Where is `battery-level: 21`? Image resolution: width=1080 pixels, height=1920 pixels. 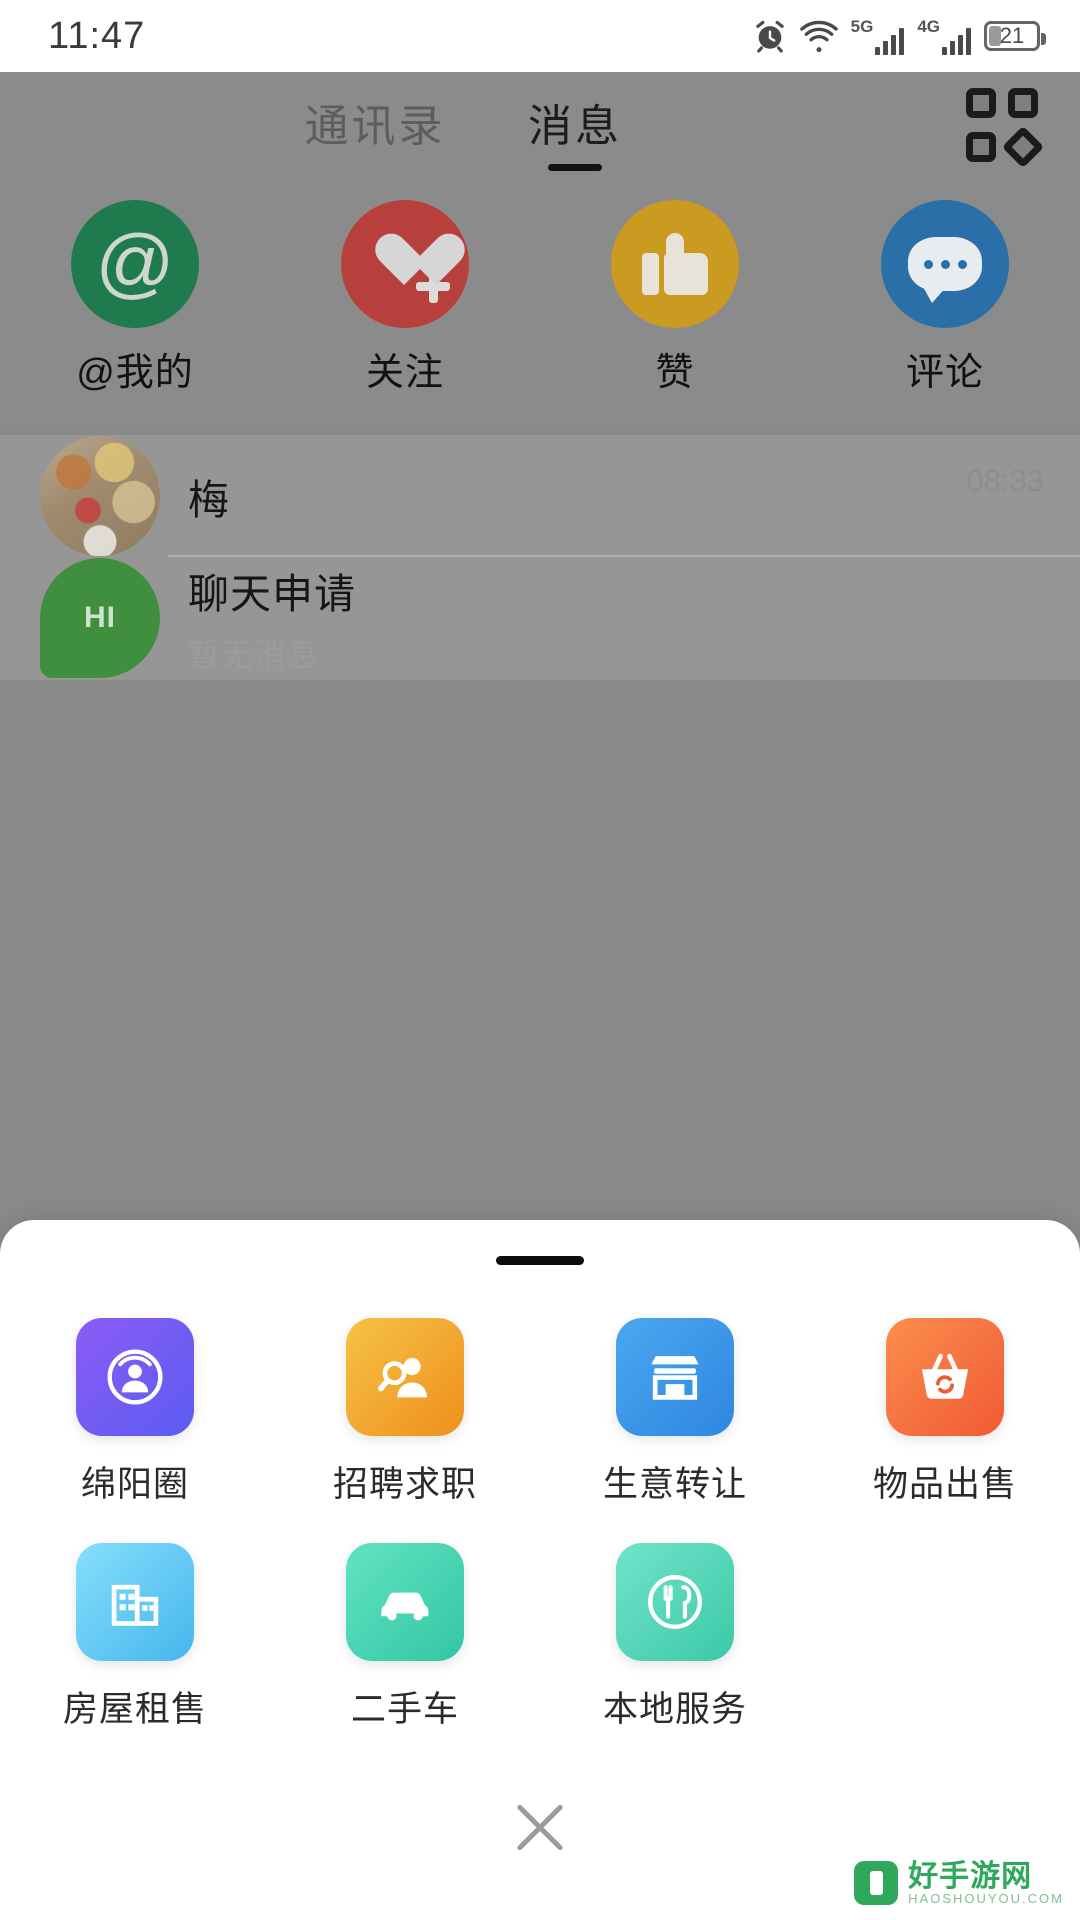 battery-level: 21 is located at coordinates (1012, 35).